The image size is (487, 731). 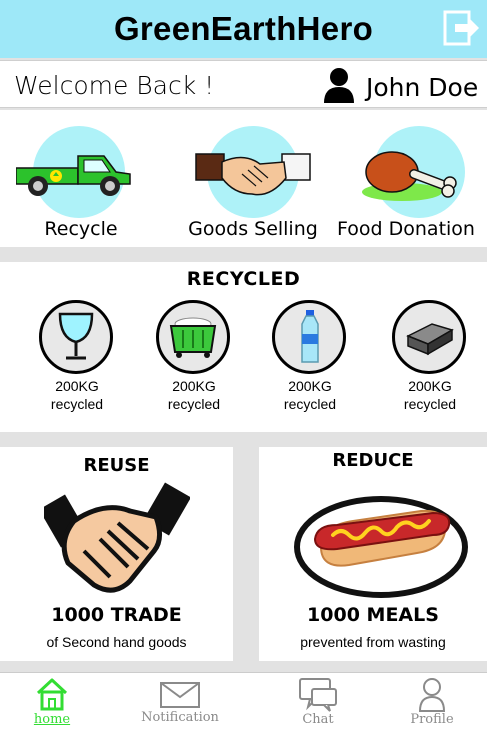 I want to click on recycled-item-bottle: 200KG recycled, so click(x=310, y=360).